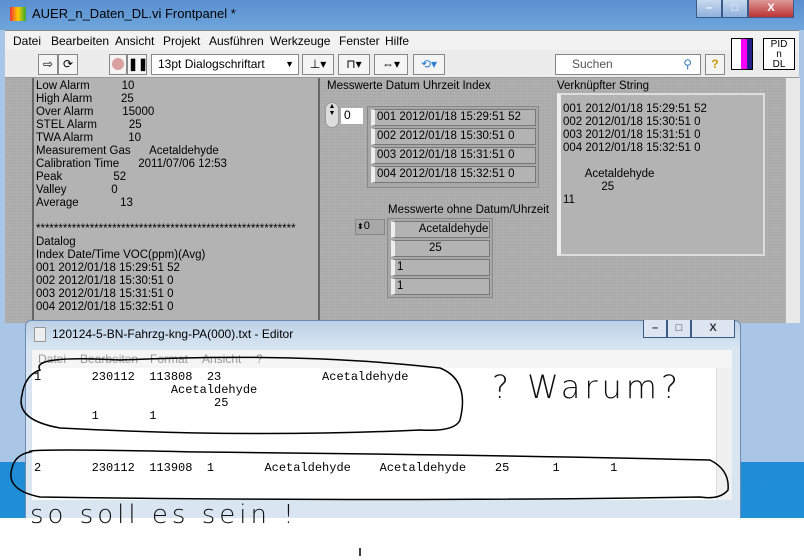 The height and width of the screenshot is (560, 804). Describe the element at coordinates (242, 395) in the screenshot. I see `ellipse-top` at that location.